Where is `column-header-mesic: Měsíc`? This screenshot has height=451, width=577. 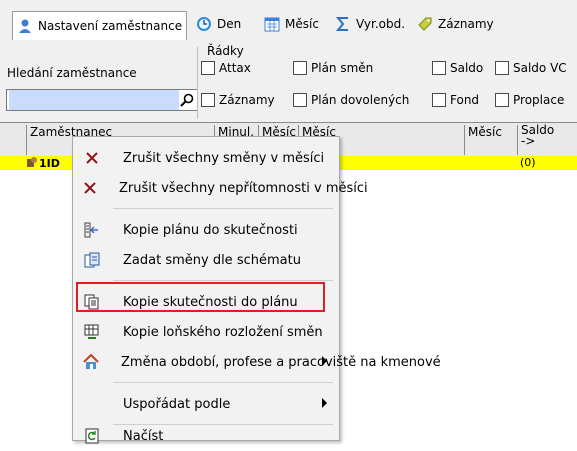 column-header-mesic: Měsíc is located at coordinates (490, 140).